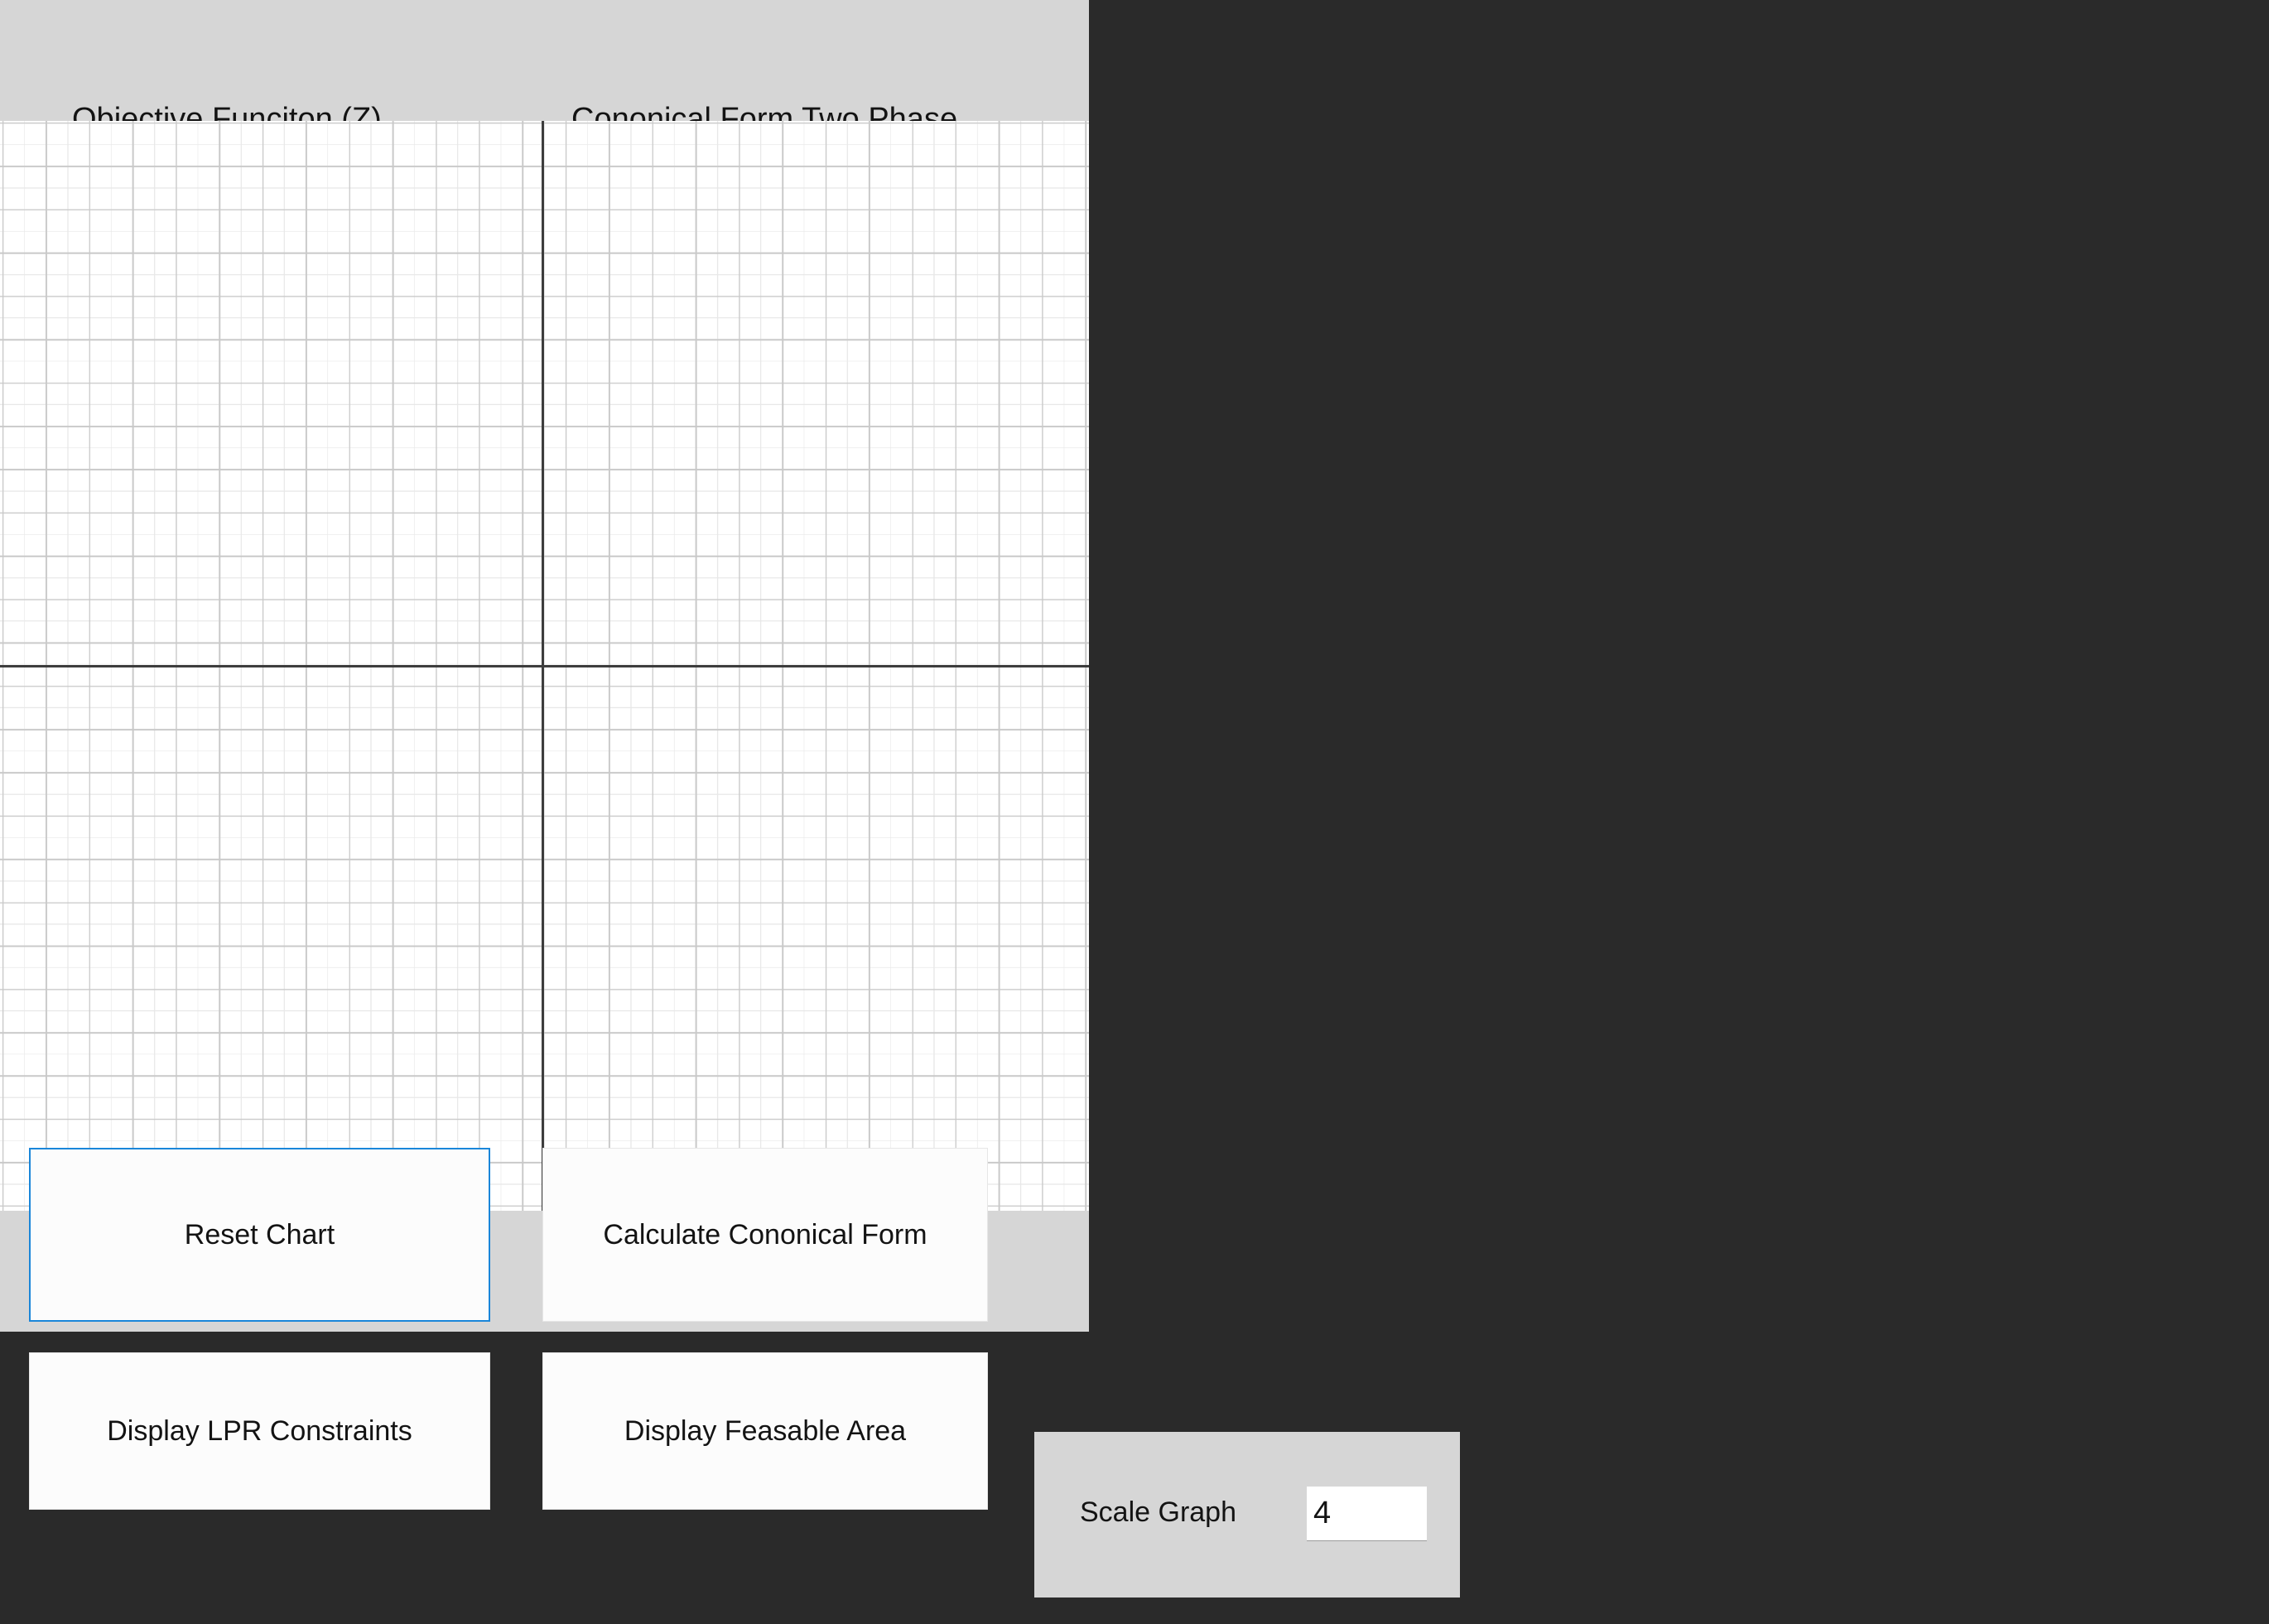  I want to click on scale-graph-panel: Scale Graph, so click(1247, 1514).